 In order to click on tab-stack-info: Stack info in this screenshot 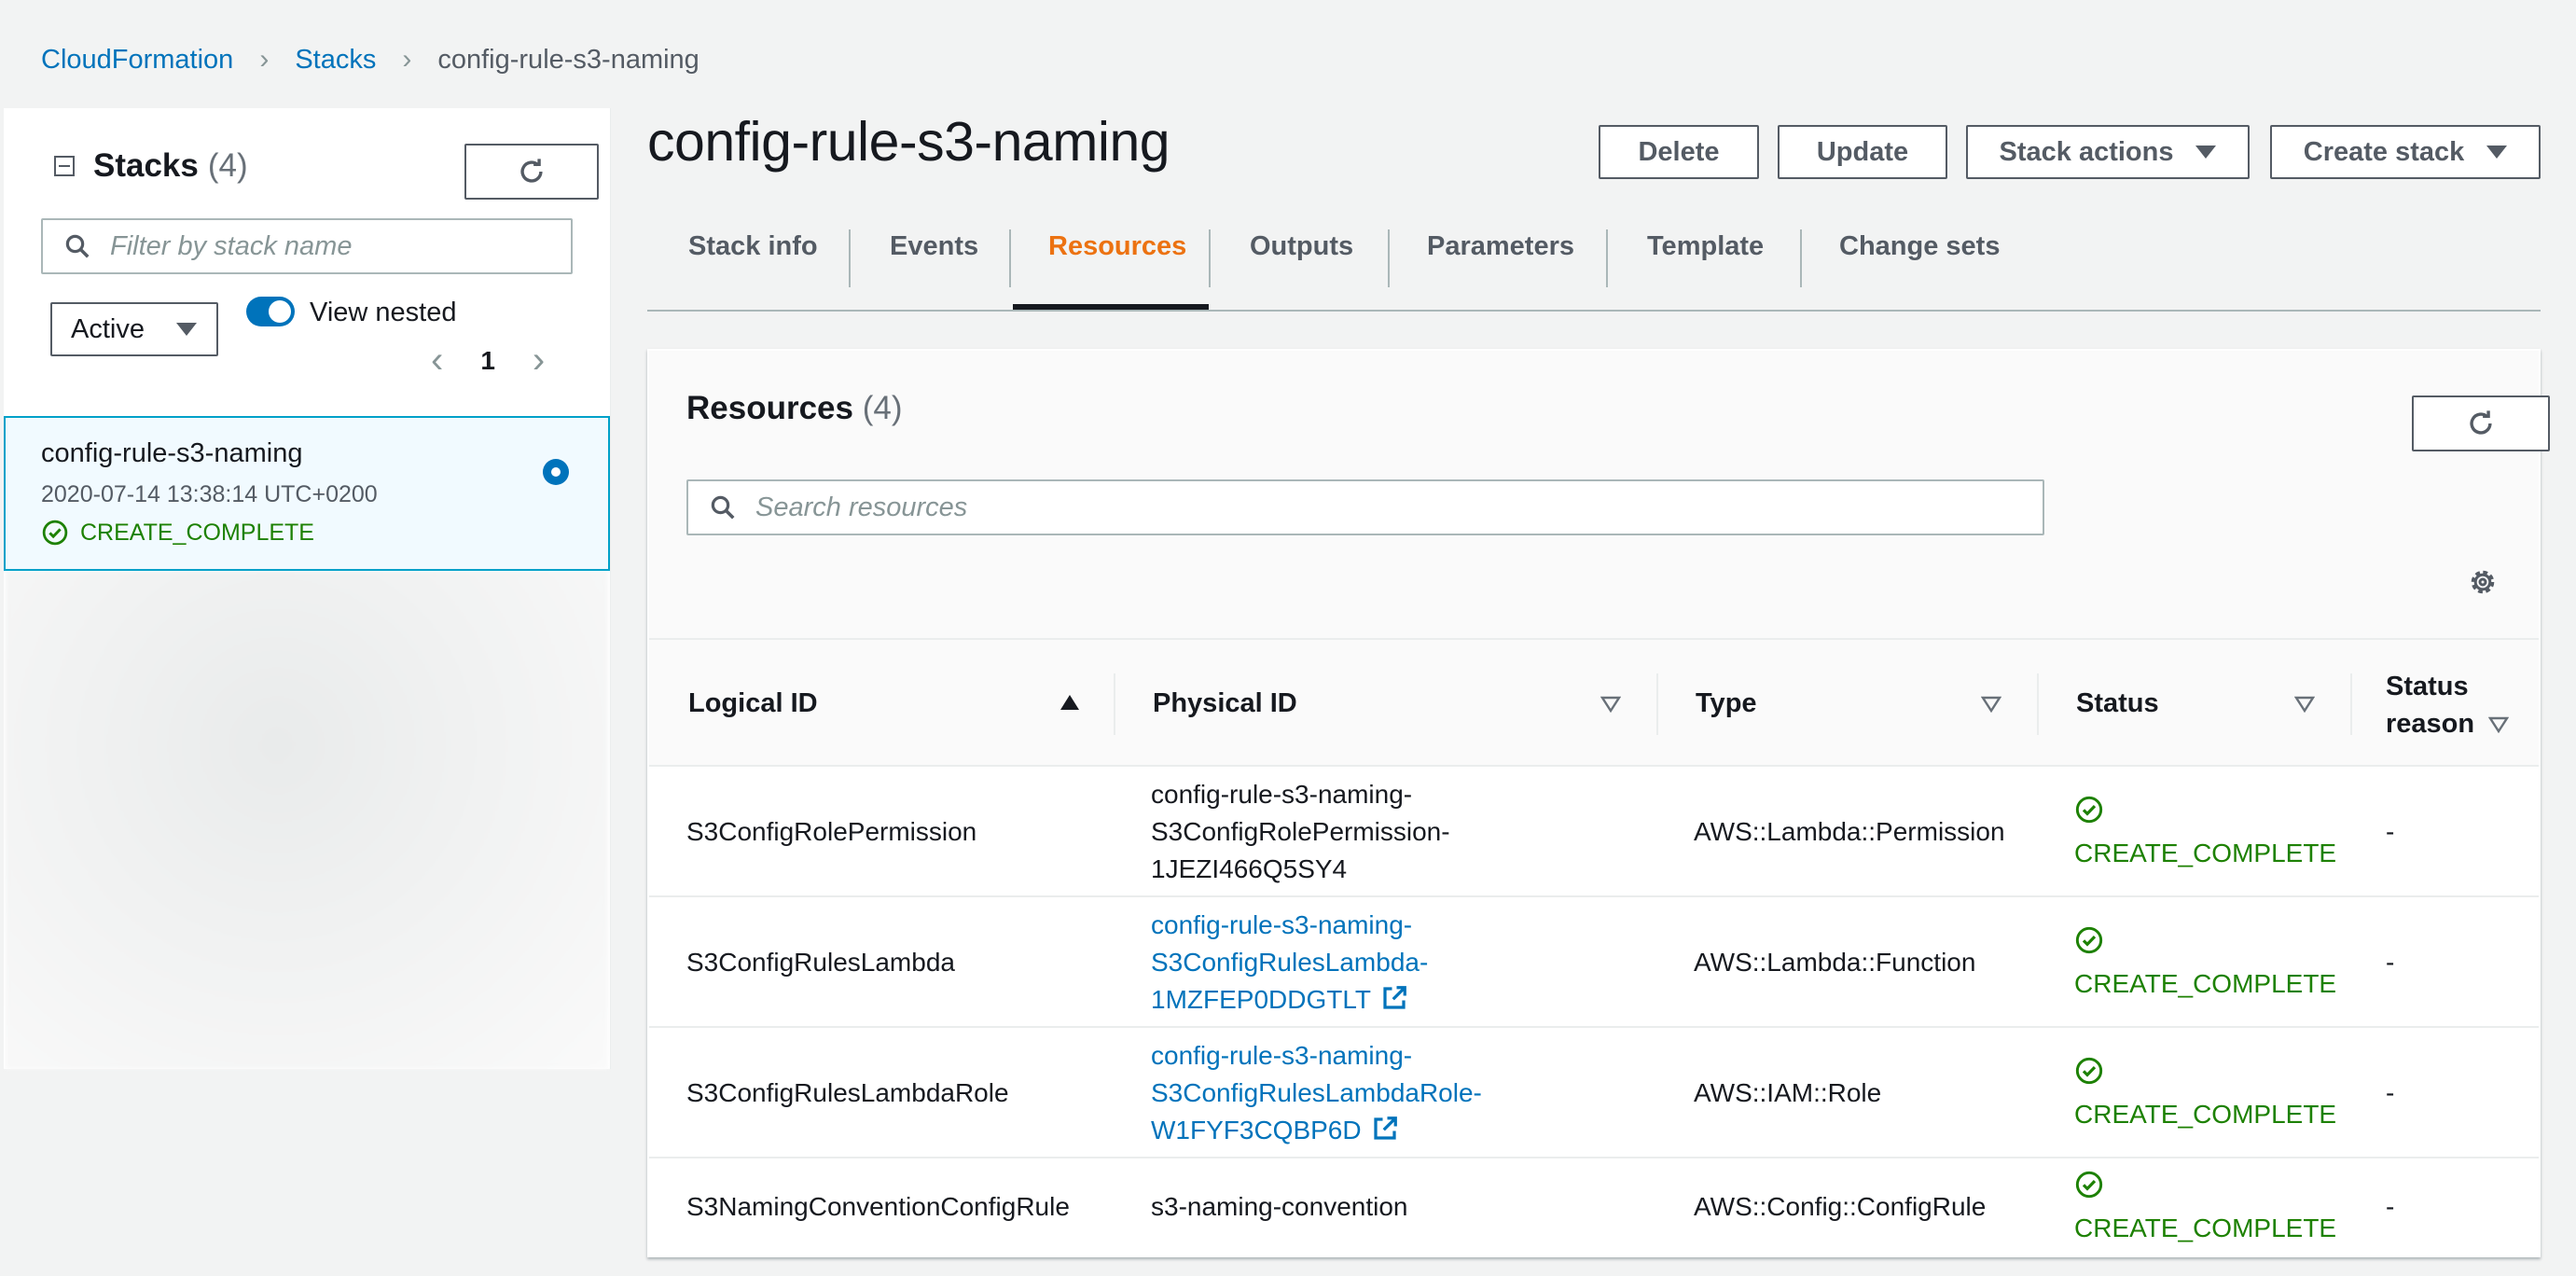, I will do `click(753, 247)`.